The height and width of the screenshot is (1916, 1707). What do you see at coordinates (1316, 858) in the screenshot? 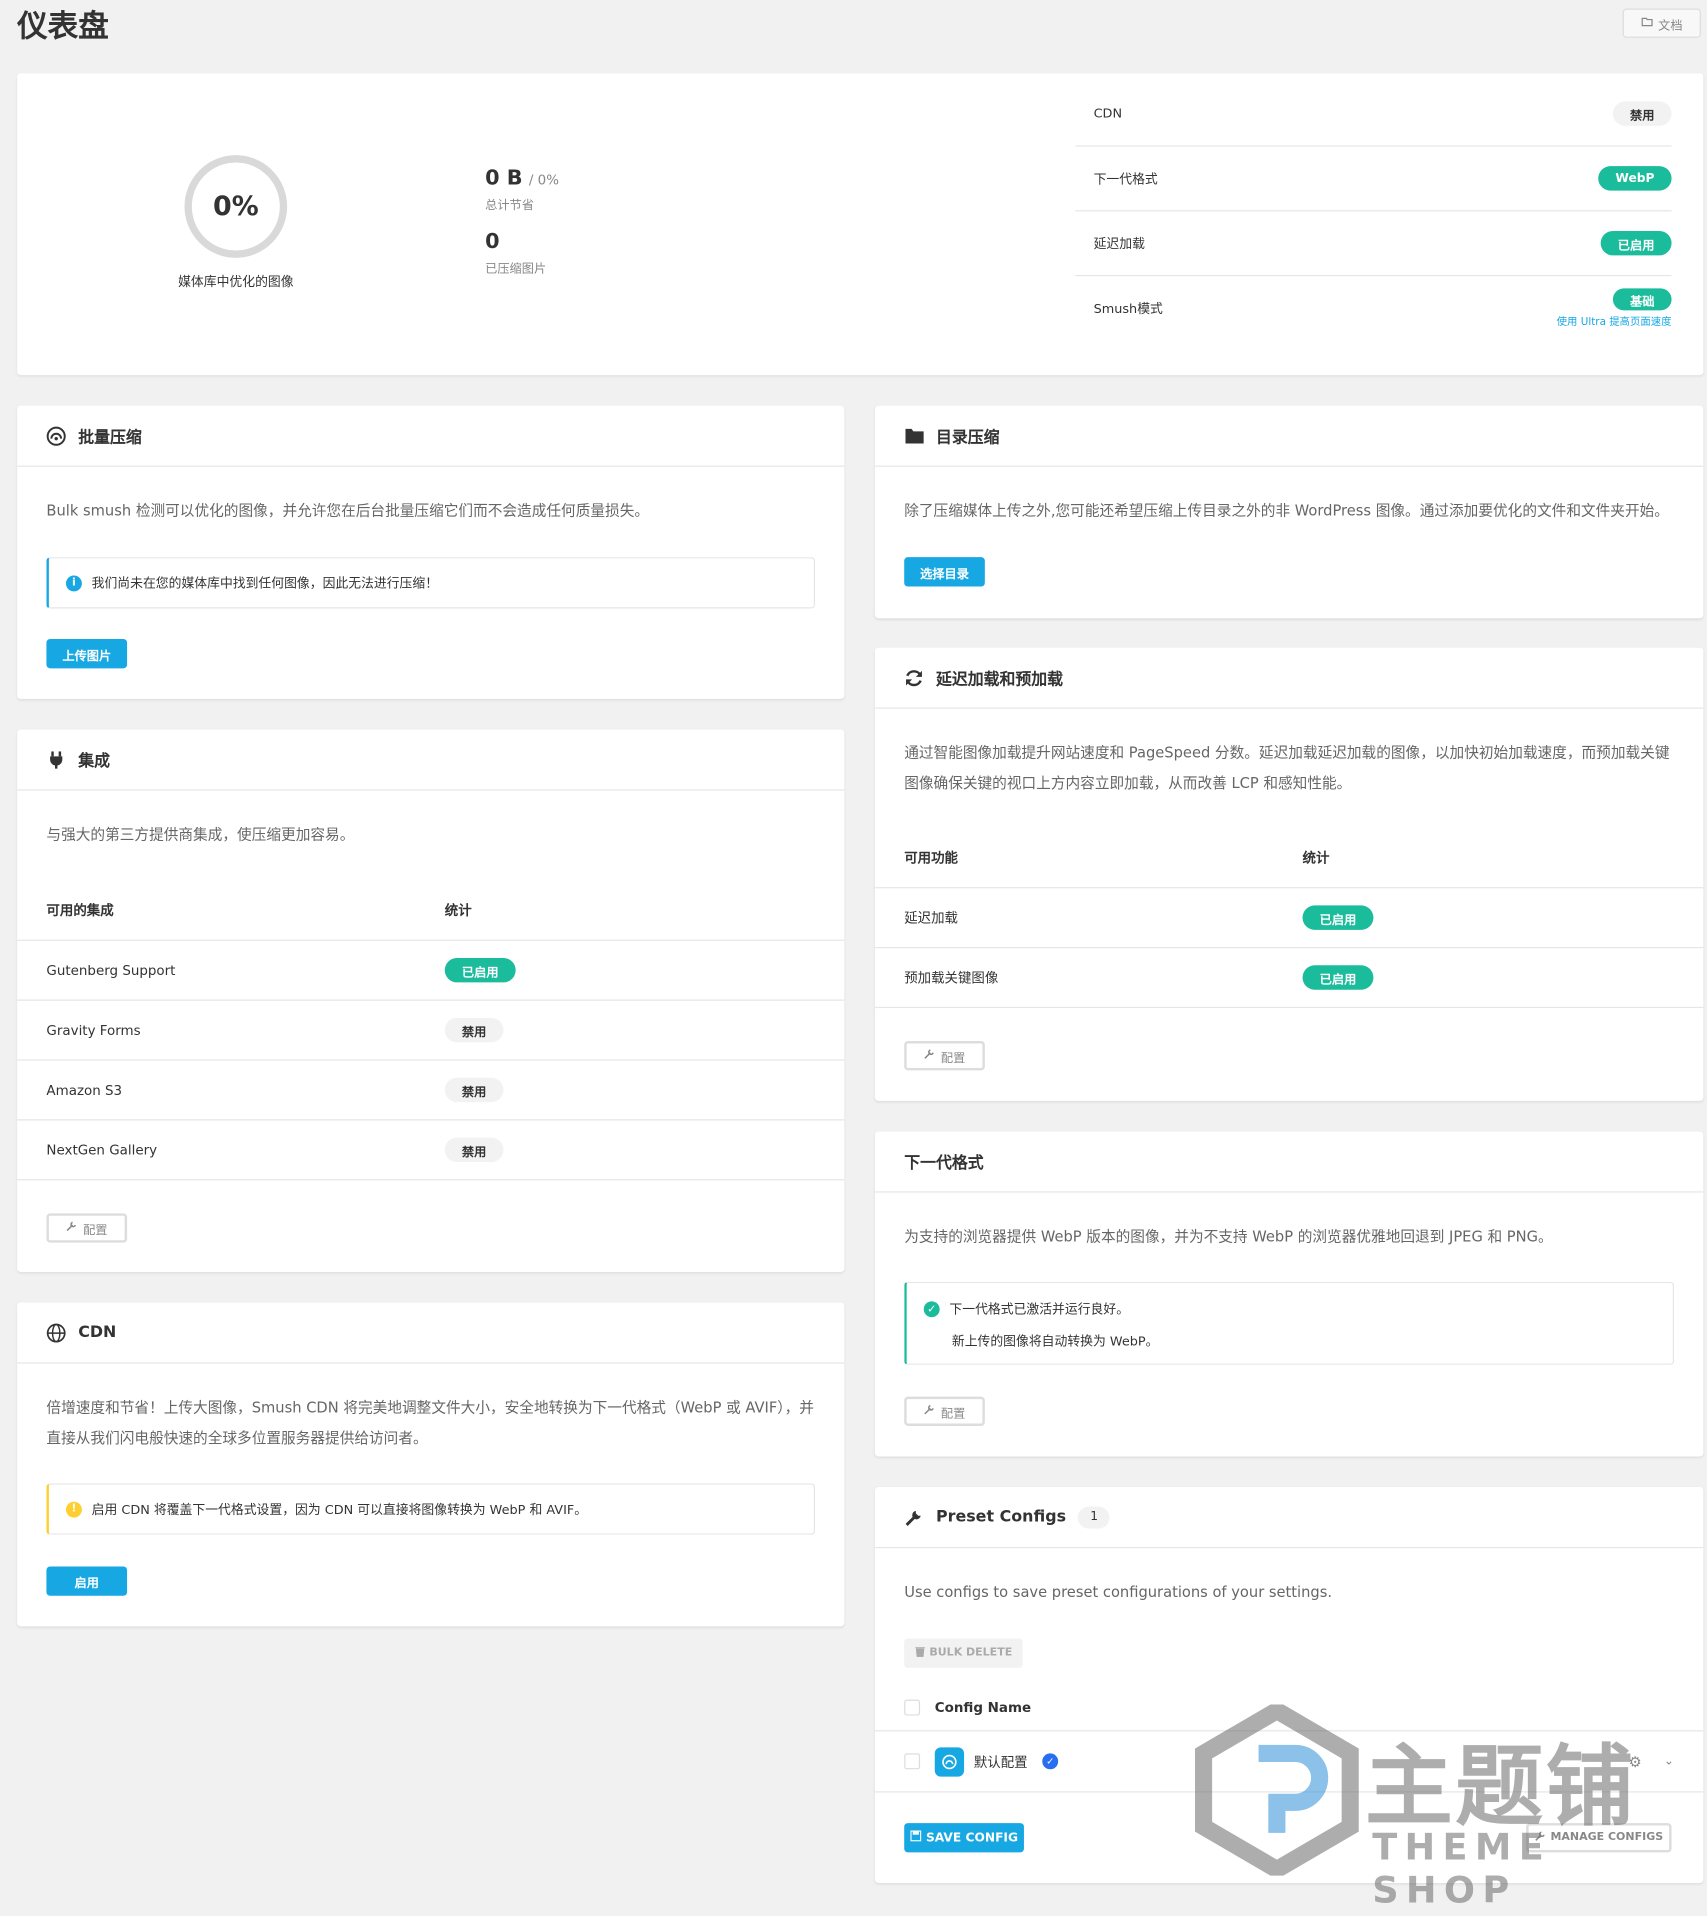
I see `column-header: 统计` at bounding box center [1316, 858].